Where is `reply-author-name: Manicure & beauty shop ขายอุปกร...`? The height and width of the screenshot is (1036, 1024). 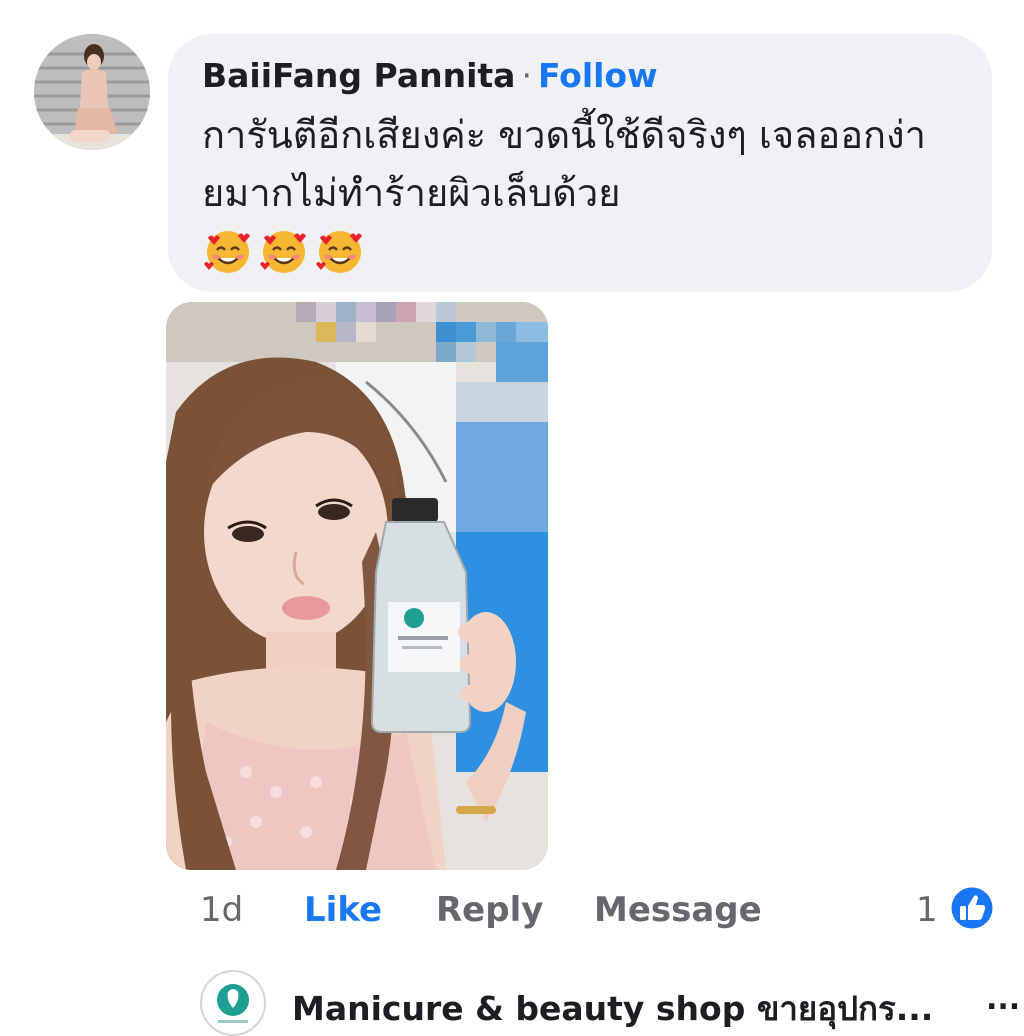
reply-author-name: Manicure & beauty shop ขายอุปกร... is located at coordinates (612, 1008).